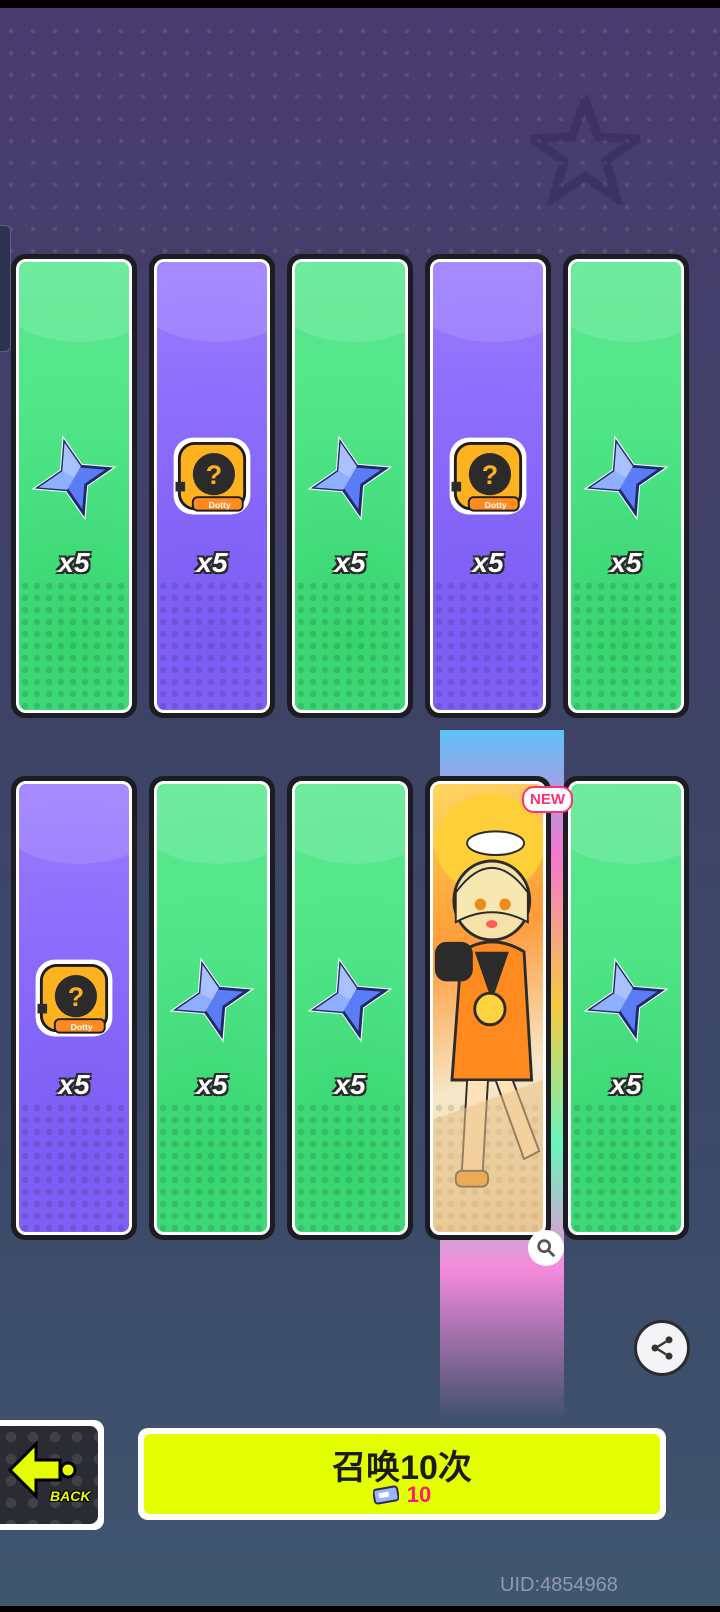  I want to click on share-icon, so click(662, 1348).